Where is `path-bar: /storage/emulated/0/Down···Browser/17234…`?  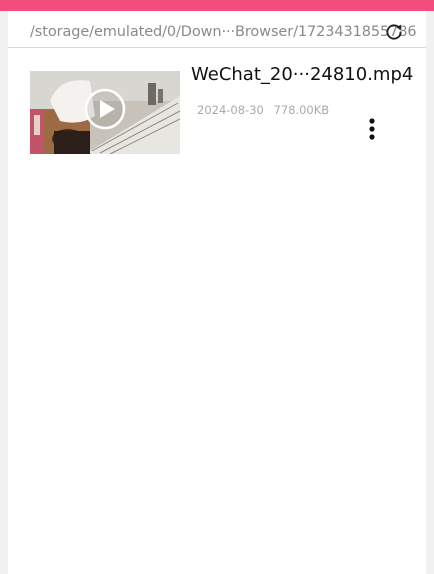 path-bar: /storage/emulated/0/Down···Browser/17234… is located at coordinates (217, 29).